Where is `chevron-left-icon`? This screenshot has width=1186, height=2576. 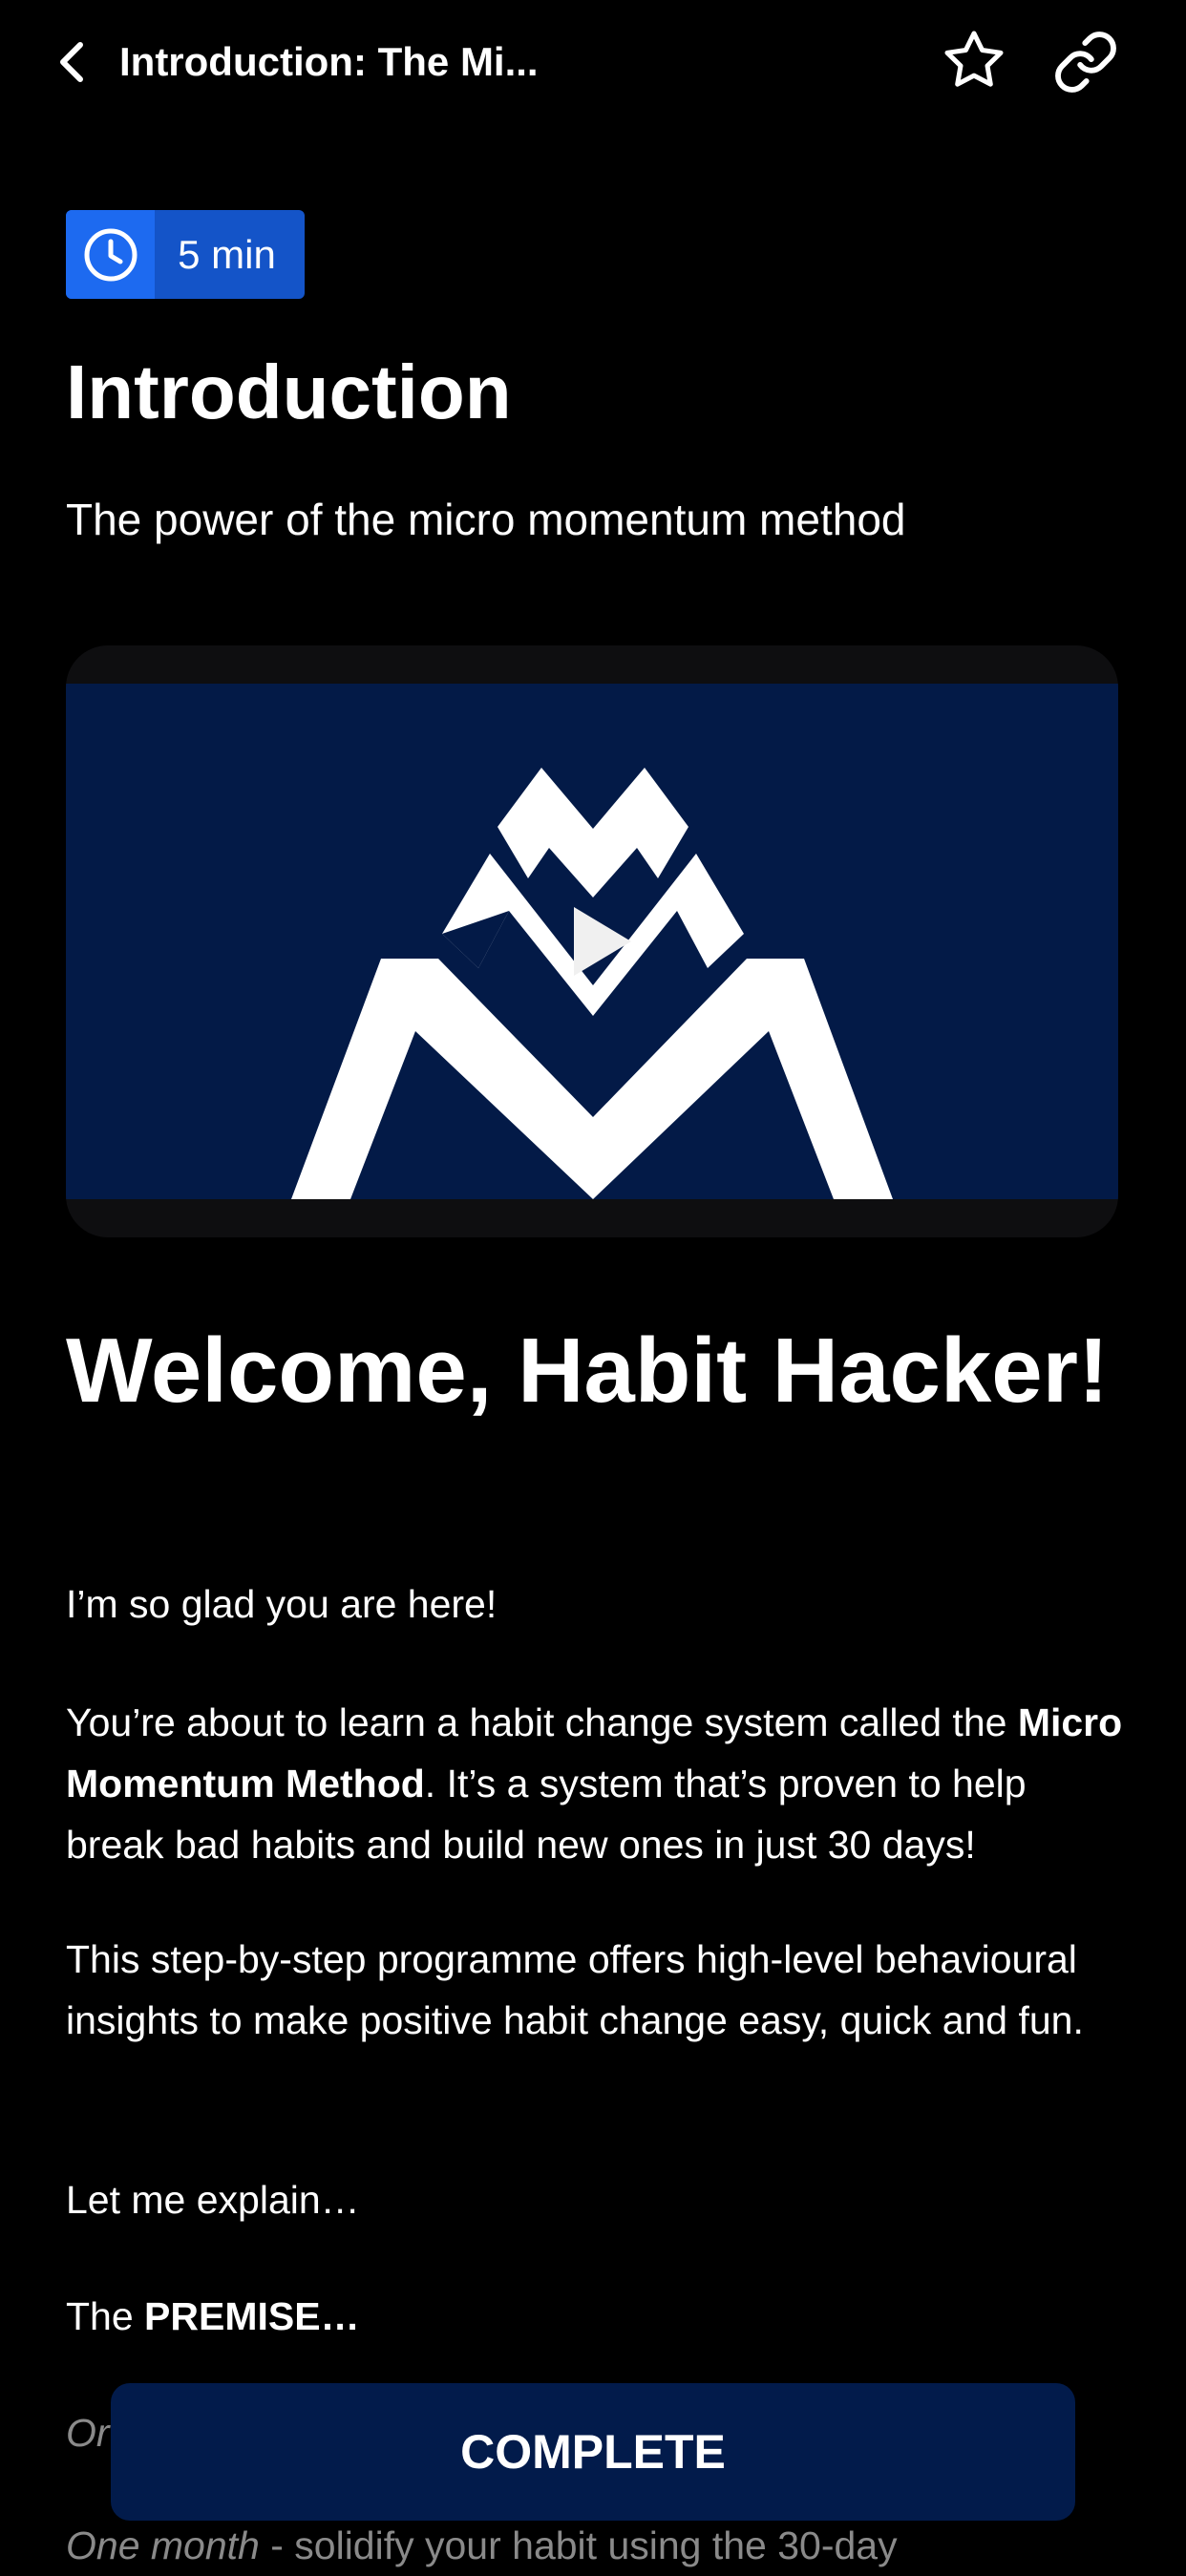 chevron-left-icon is located at coordinates (72, 62).